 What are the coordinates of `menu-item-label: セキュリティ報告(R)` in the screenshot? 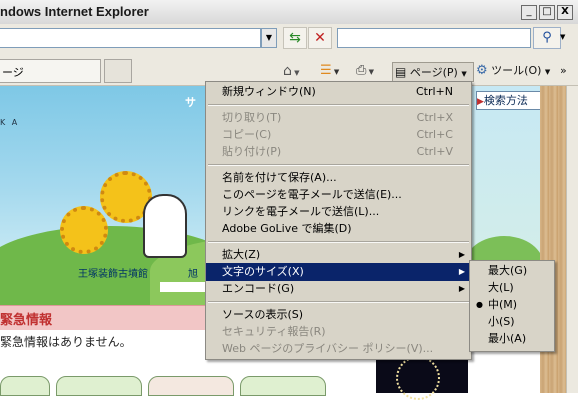 It's located at (274, 331).